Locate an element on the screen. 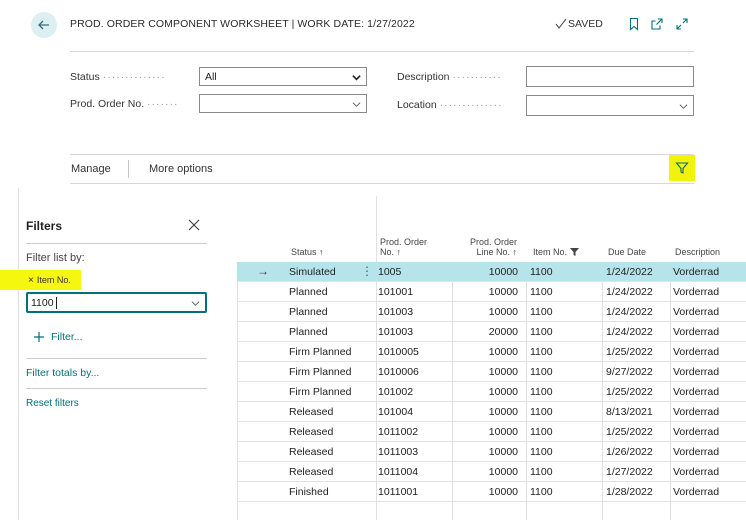 The width and height of the screenshot is (746, 520). cell-due-date: 9/27/2022 is located at coordinates (629, 372).